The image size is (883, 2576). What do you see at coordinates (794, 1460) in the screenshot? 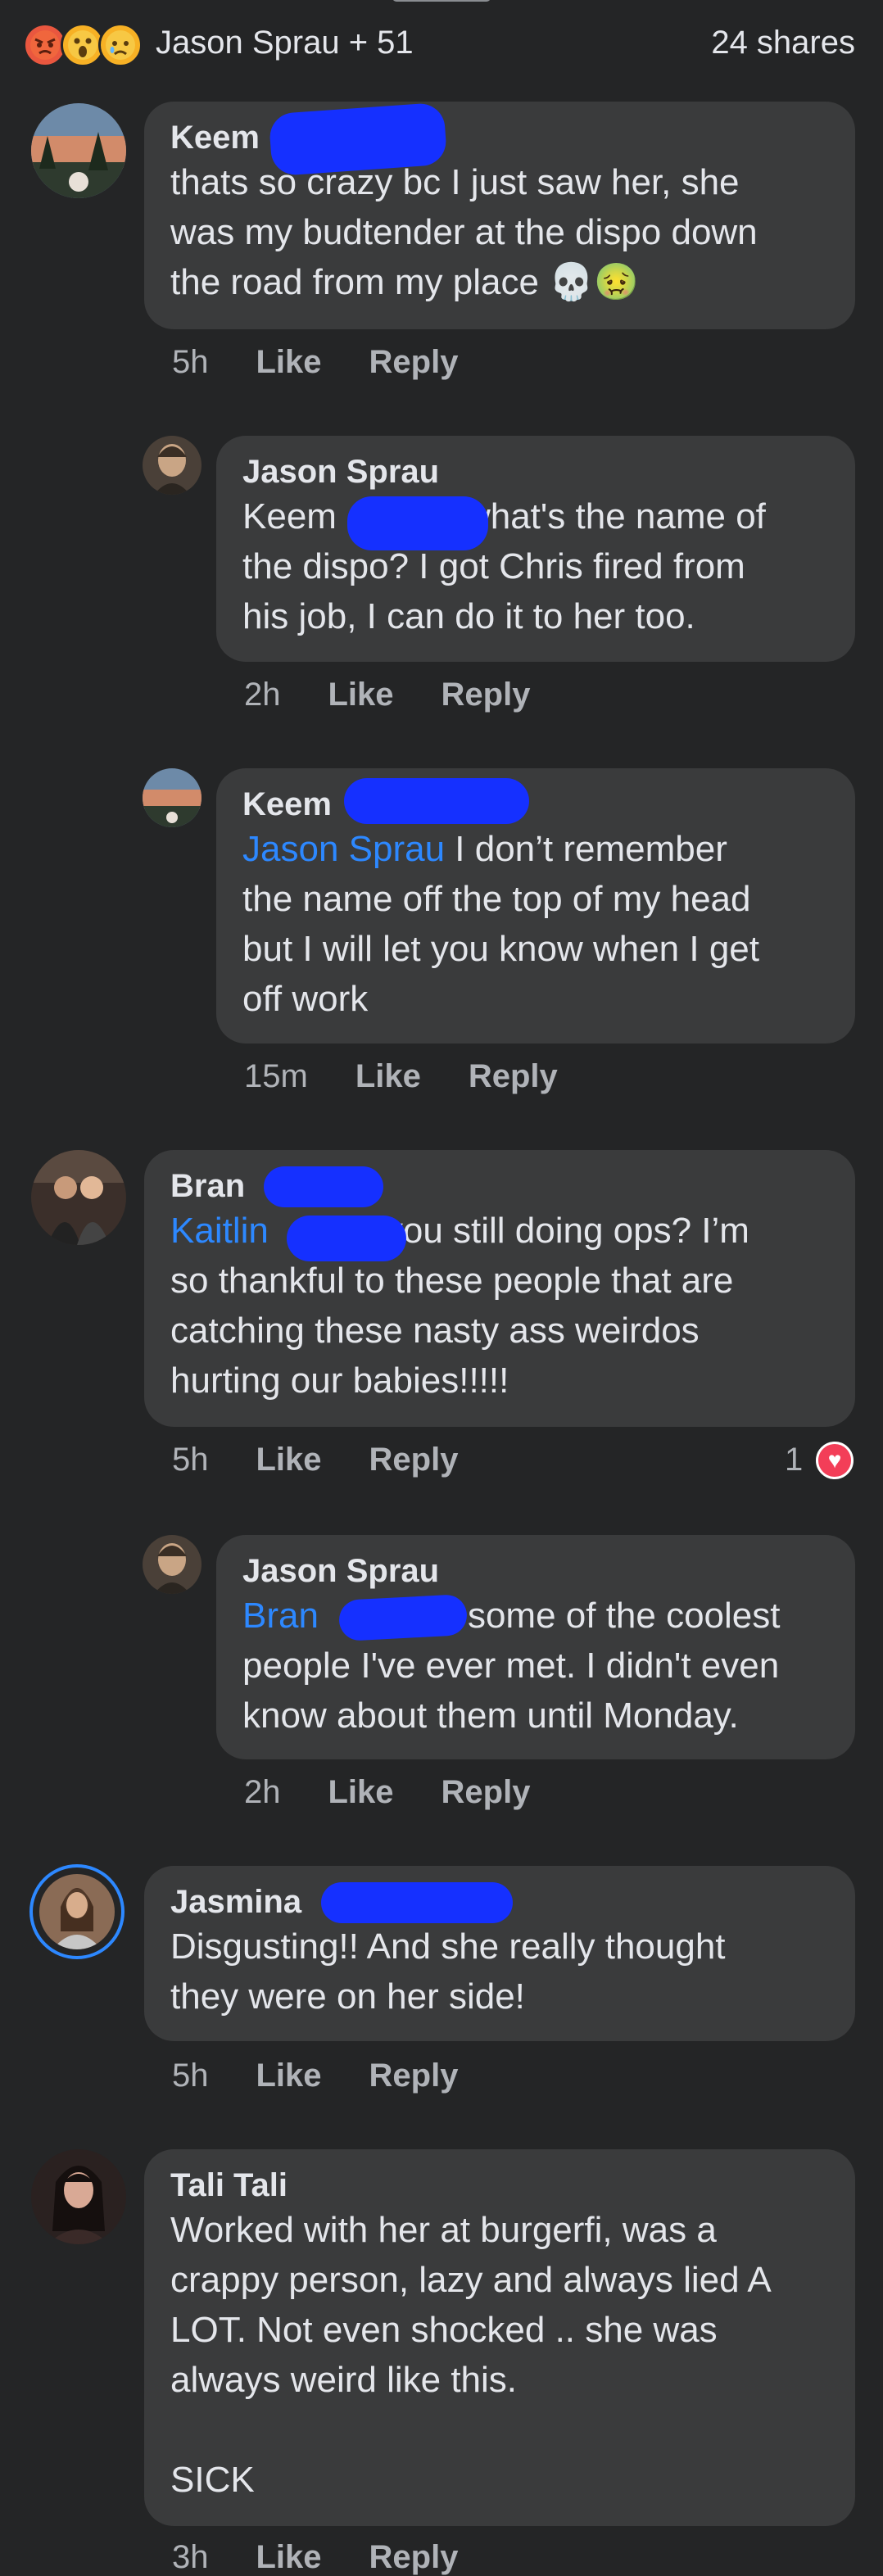
I see `reaction-count: 1` at bounding box center [794, 1460].